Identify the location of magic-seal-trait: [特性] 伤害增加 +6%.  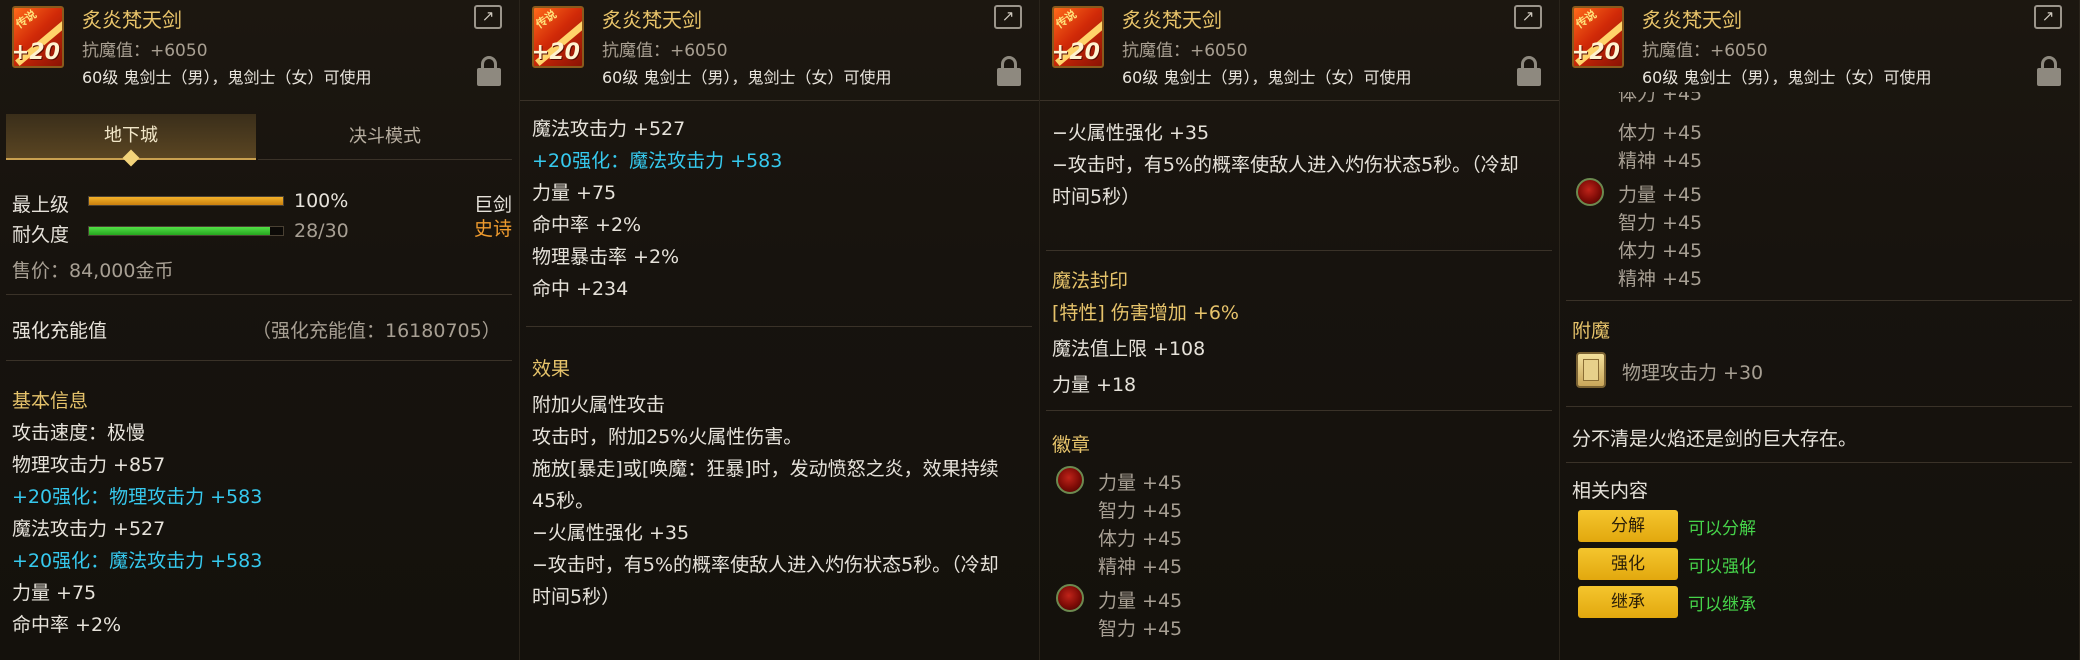
(1145, 313).